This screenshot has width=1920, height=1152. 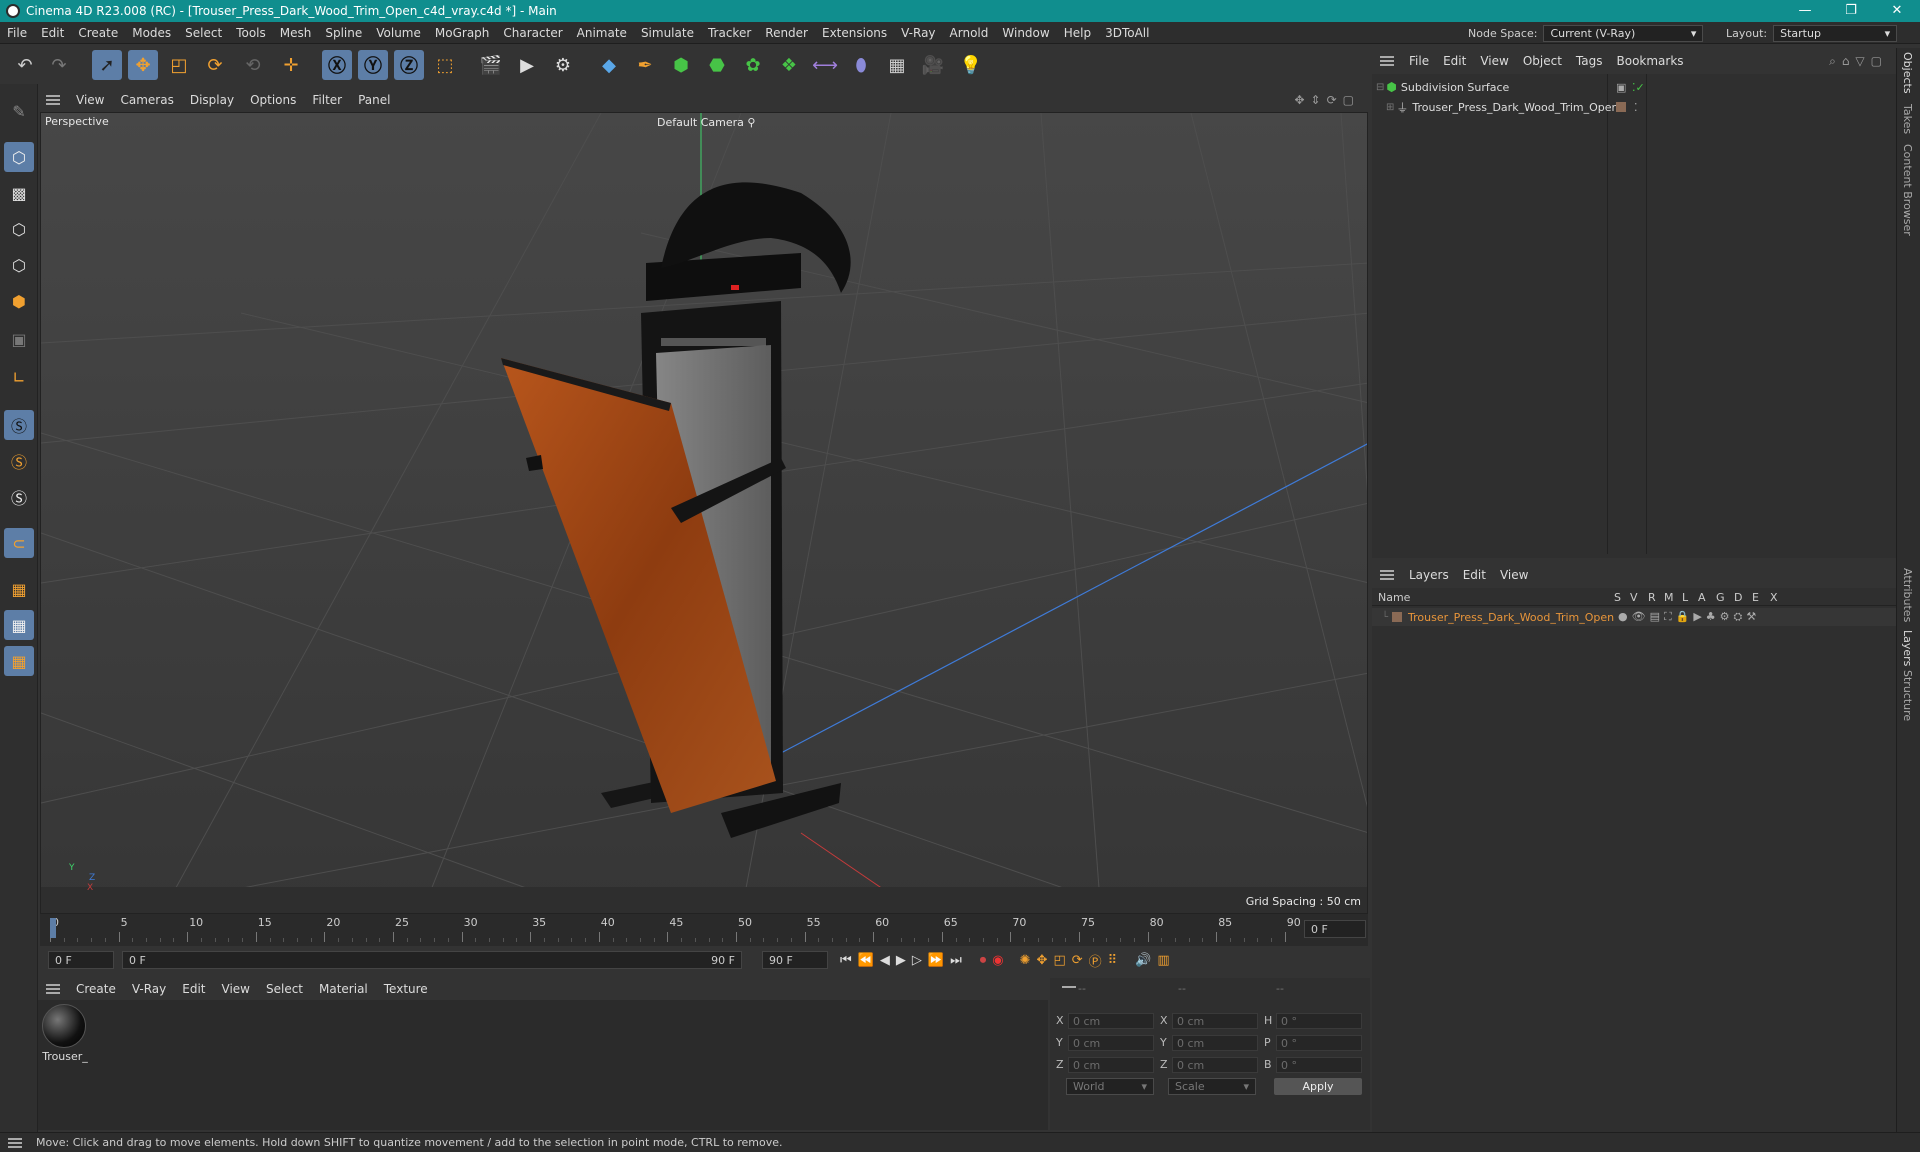 I want to click on menu-animate: Animate, so click(x=602, y=33).